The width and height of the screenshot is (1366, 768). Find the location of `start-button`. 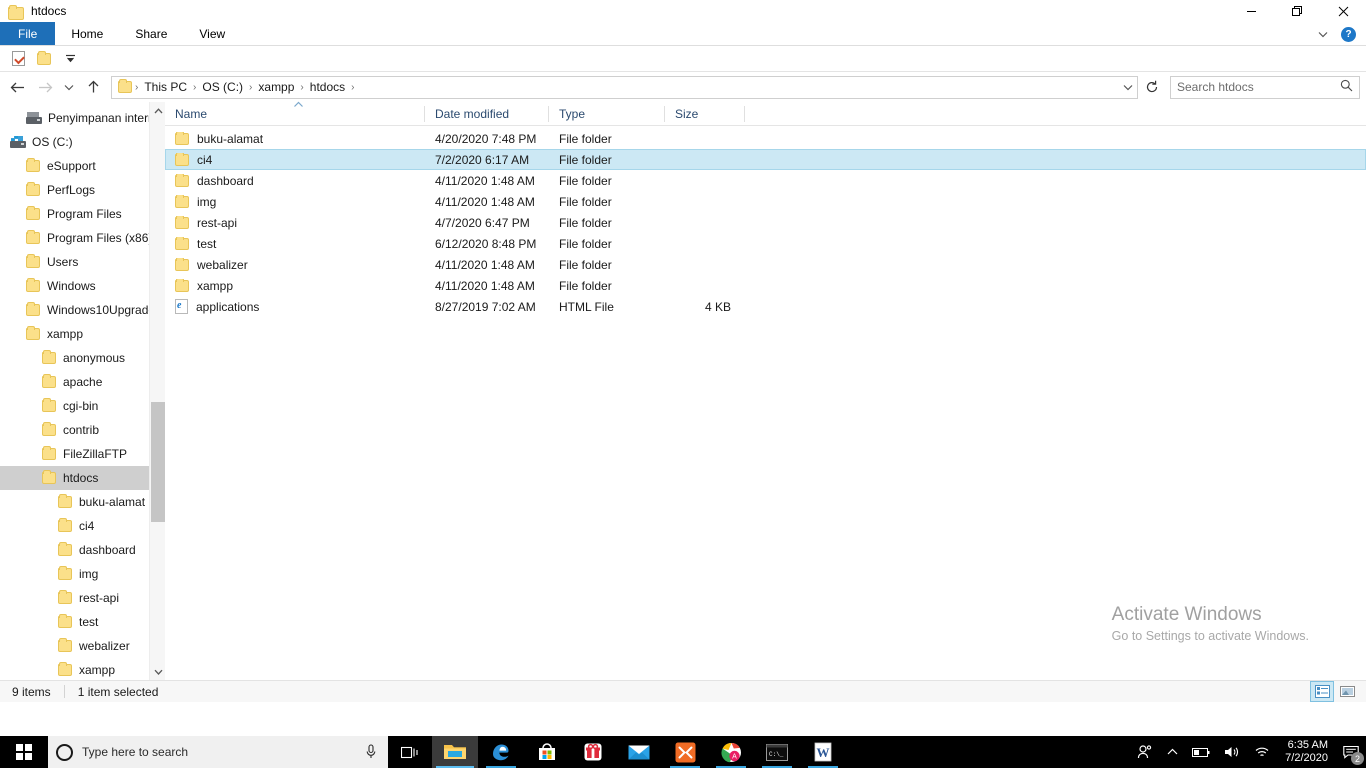

start-button is located at coordinates (24, 752).